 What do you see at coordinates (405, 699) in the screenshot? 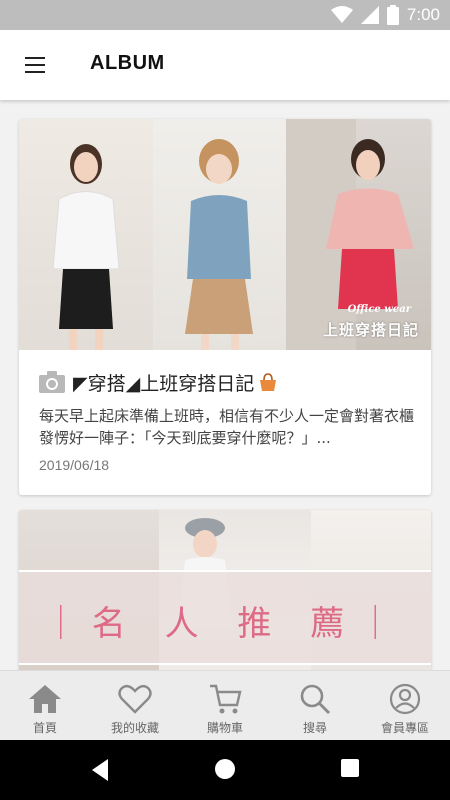
I see `account-icon` at bounding box center [405, 699].